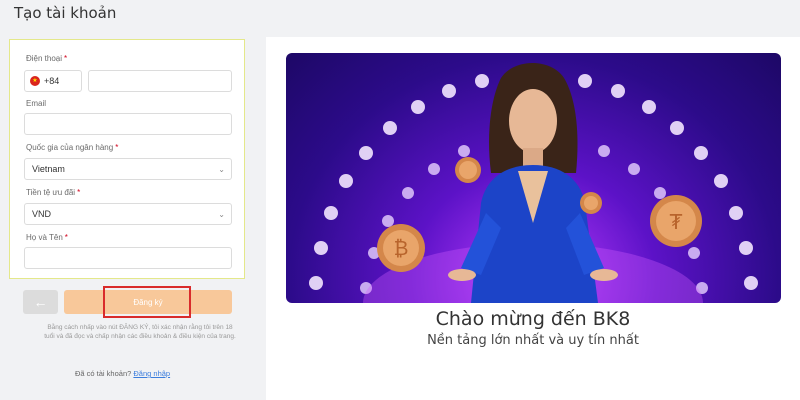  I want to click on highlight-annotation, so click(147, 302).